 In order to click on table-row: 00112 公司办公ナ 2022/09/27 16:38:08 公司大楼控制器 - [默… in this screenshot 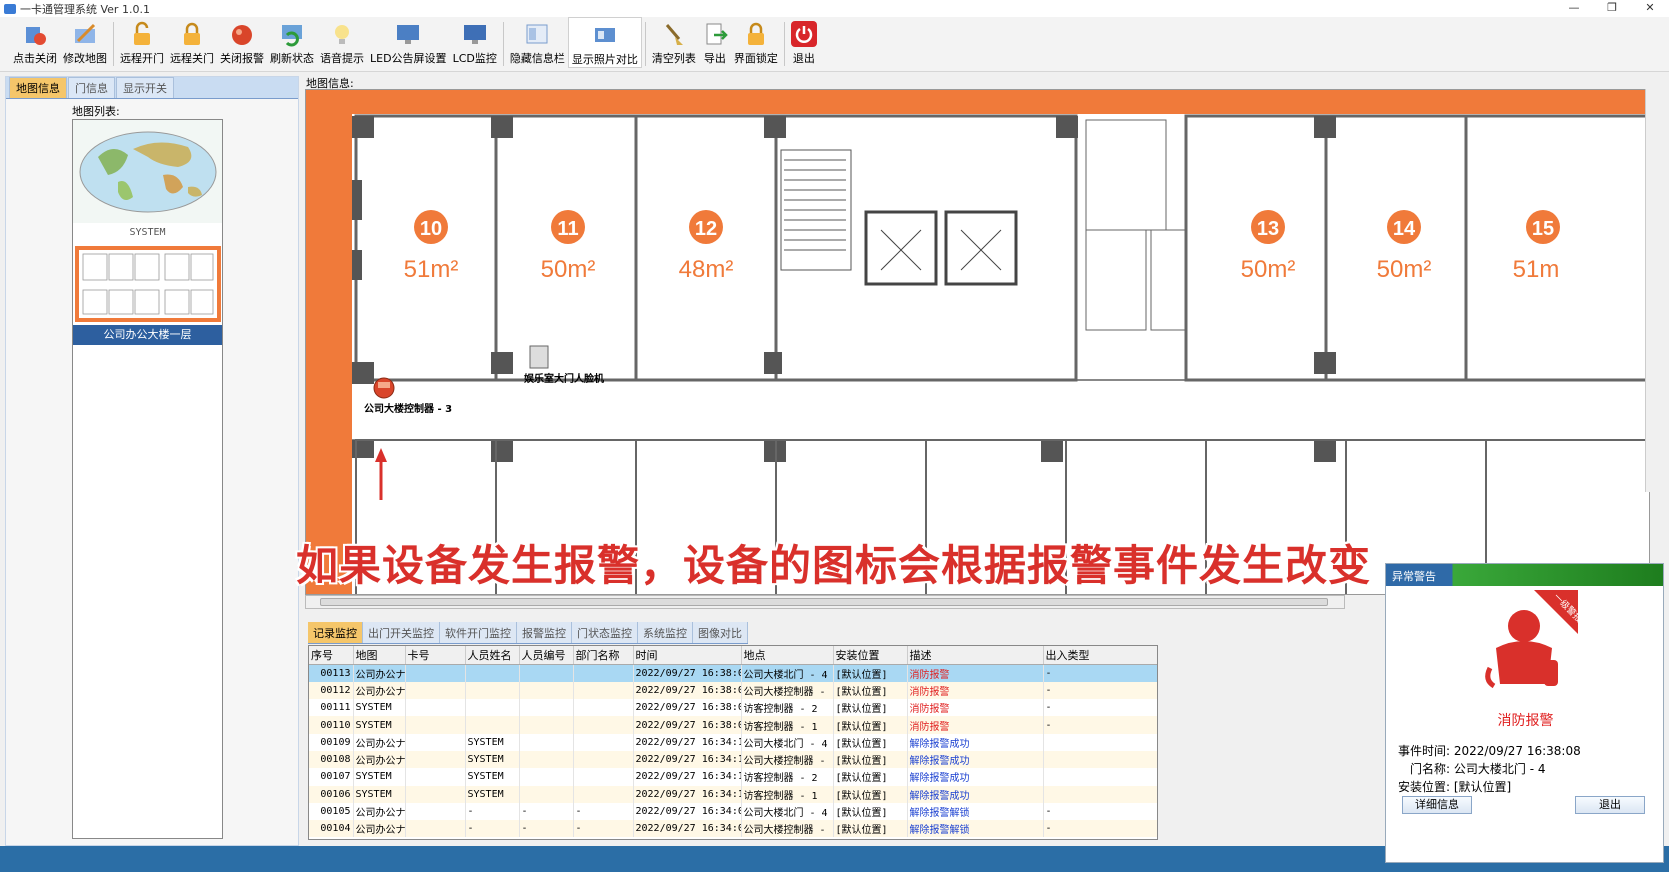, I will do `click(733, 690)`.